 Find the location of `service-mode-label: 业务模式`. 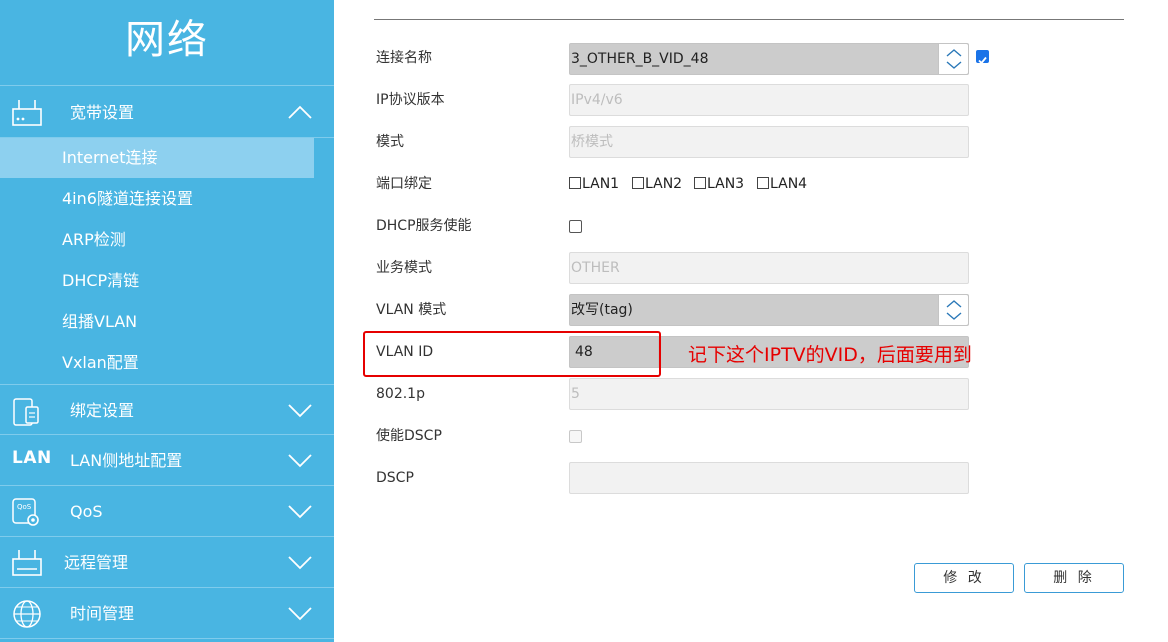

service-mode-label: 业务模式 is located at coordinates (404, 268).